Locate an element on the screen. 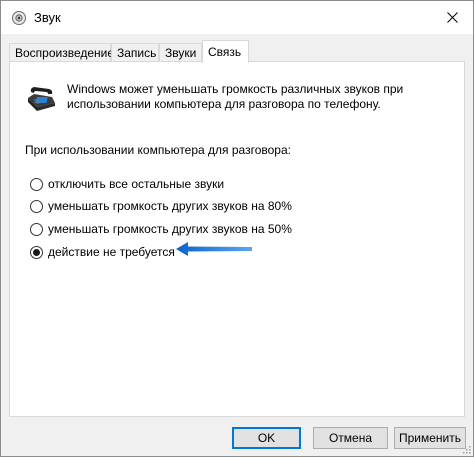  option-mute-all: отключить все остальные звуки is located at coordinates (127, 184).